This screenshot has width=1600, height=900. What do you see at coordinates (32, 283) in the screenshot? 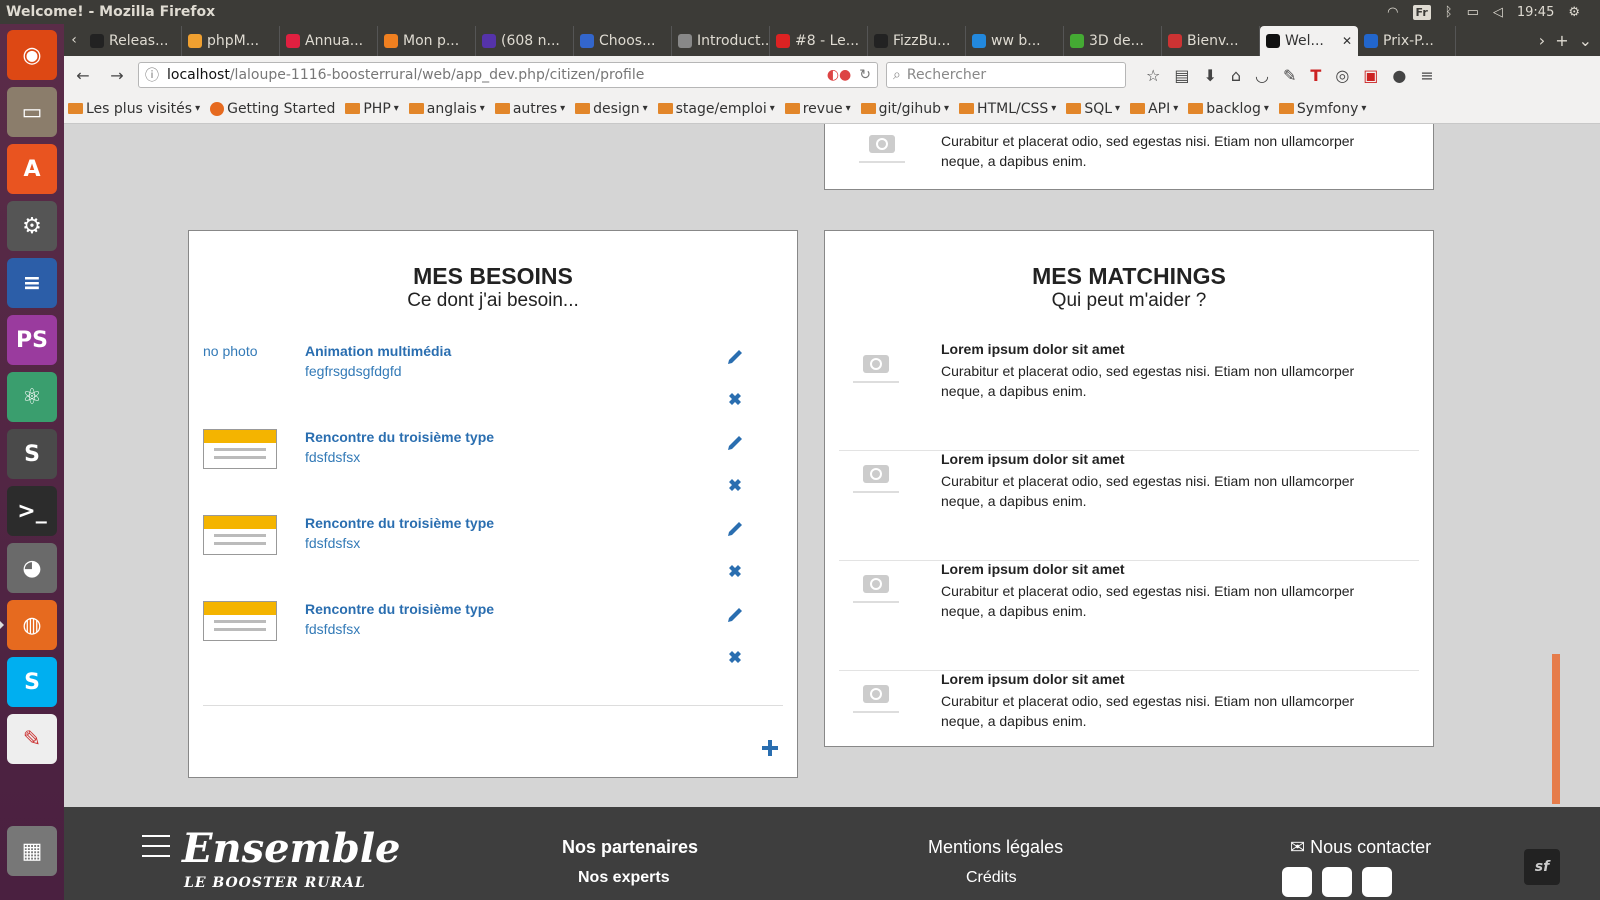
I see `launcher-writer-icon: ≡` at bounding box center [32, 283].